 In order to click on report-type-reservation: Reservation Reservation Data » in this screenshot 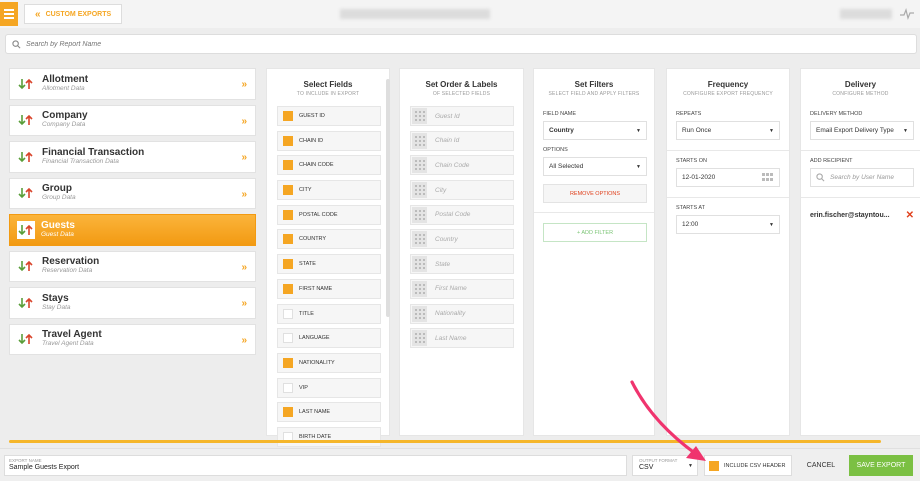, I will do `click(132, 266)`.